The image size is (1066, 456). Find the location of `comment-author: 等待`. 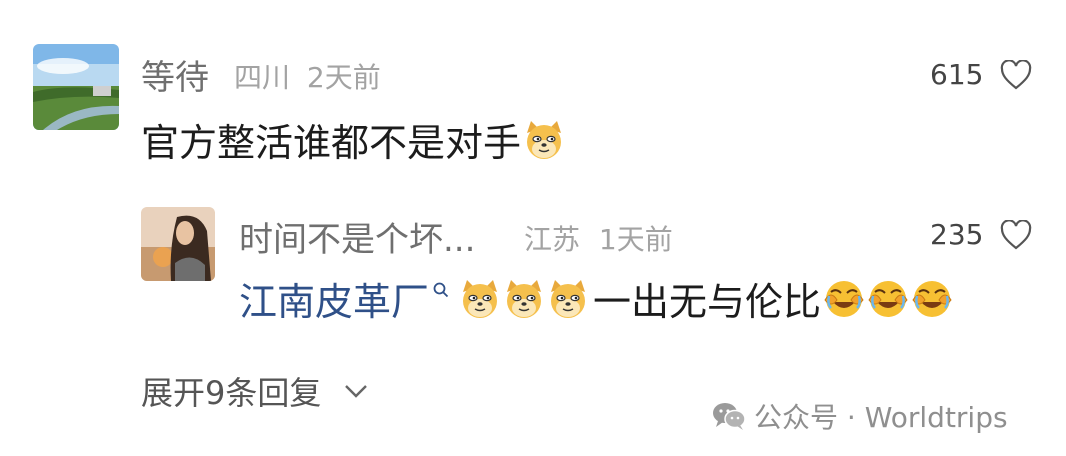

comment-author: 等待 is located at coordinates (175, 74).